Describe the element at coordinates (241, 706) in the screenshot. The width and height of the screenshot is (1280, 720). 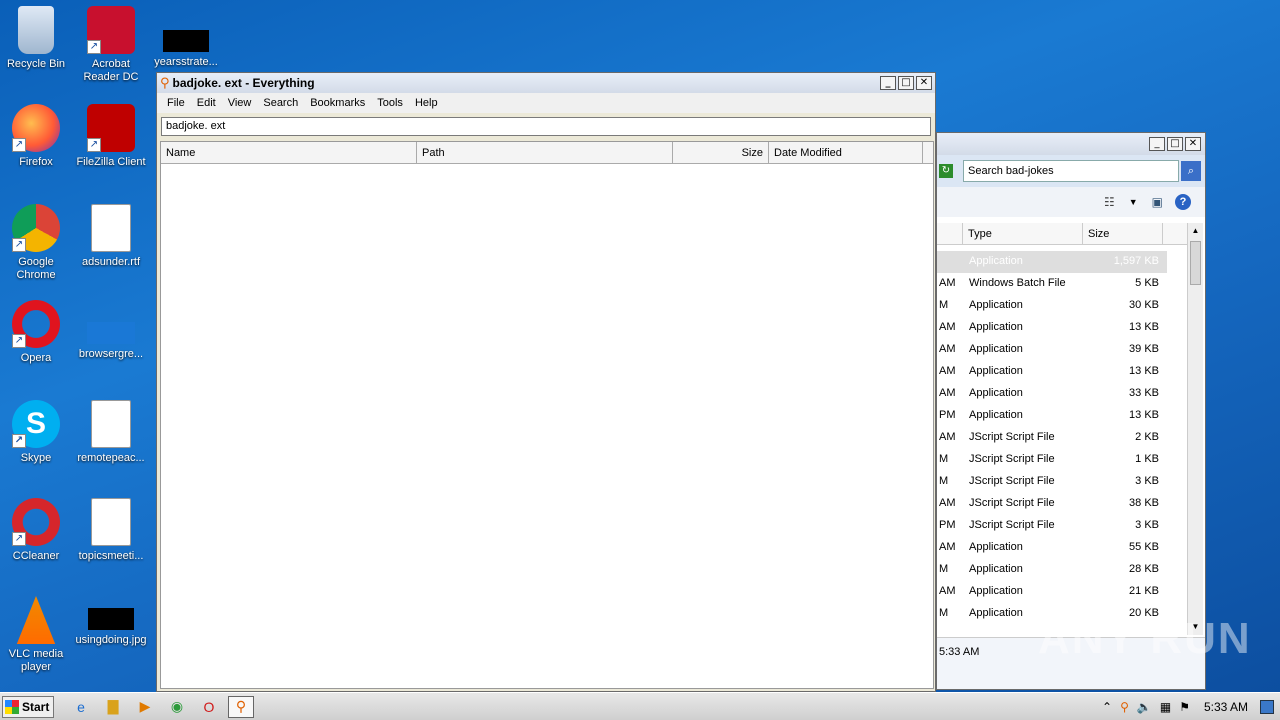
I see `everything-taskbar-icon: ⚲` at that location.